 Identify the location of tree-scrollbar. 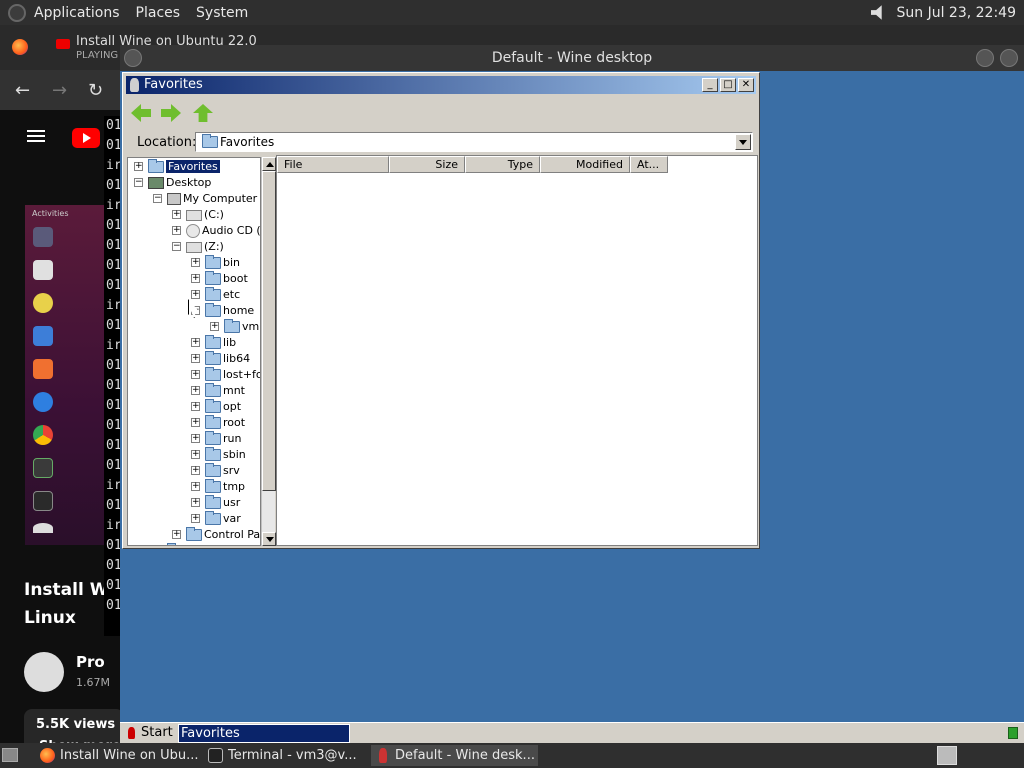
(268, 351).